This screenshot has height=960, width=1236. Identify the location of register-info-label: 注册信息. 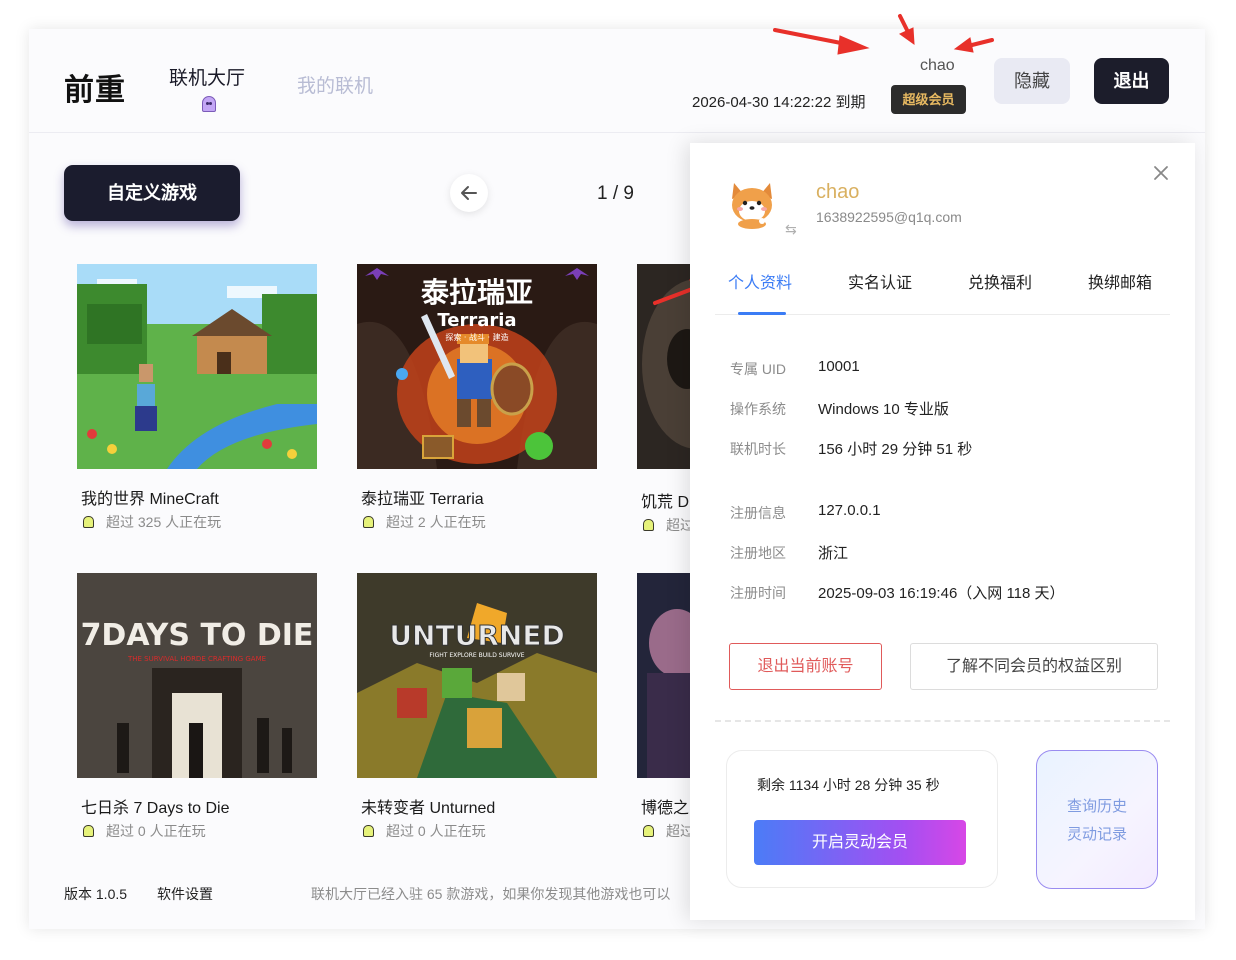
(758, 513).